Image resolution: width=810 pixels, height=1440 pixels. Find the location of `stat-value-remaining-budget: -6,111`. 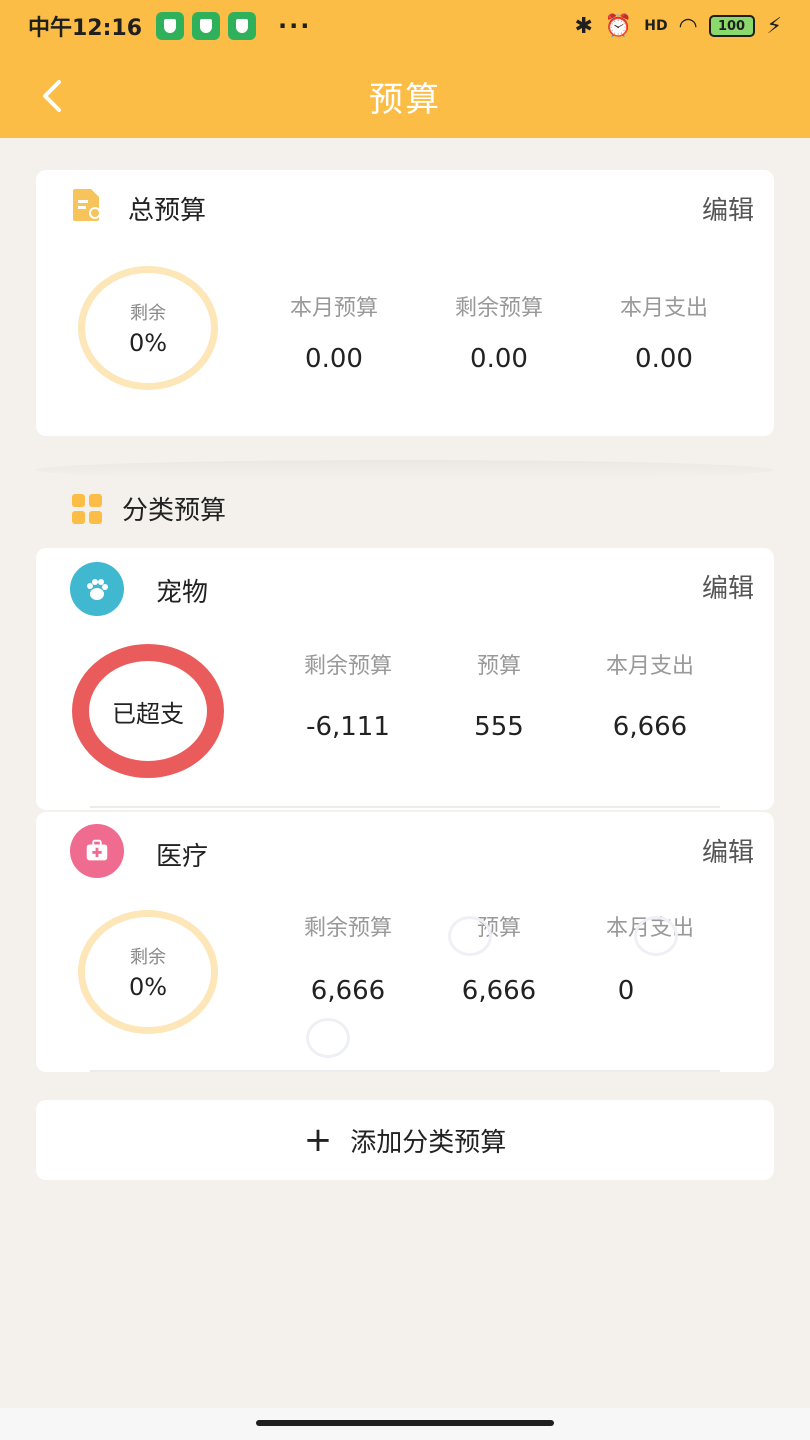

stat-value-remaining-budget: -6,111 is located at coordinates (348, 727).